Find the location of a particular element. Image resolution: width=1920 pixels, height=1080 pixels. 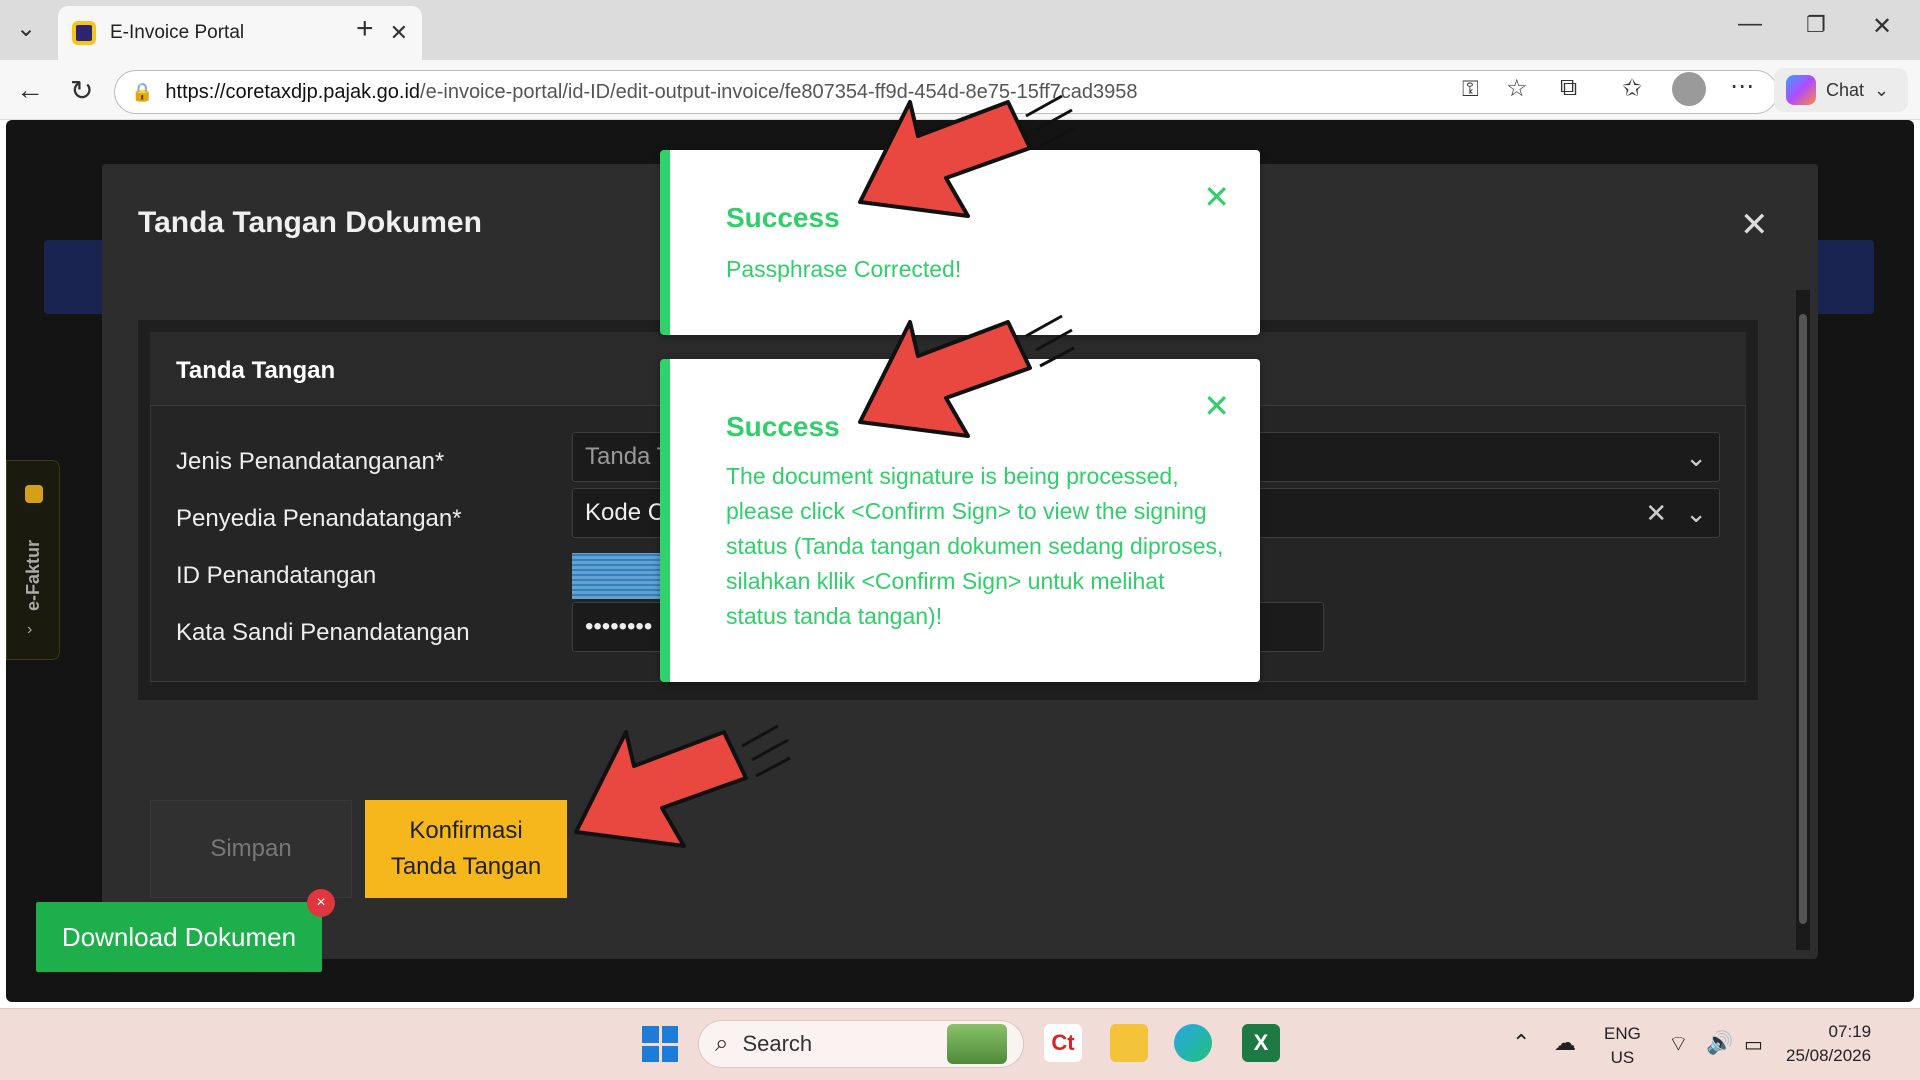

chat-chevron-icon: ⌄ is located at coordinates (1882, 89).